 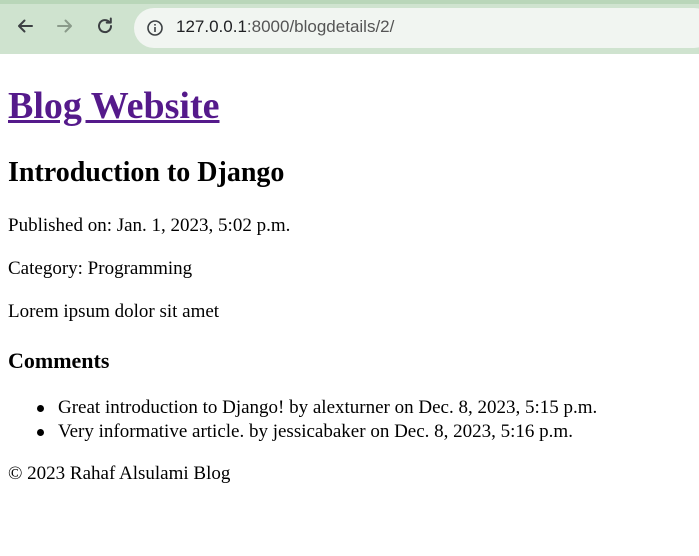 What do you see at coordinates (119, 473) in the screenshot?
I see `footer-text: © 2023 Rahaf Alsulami Blog` at bounding box center [119, 473].